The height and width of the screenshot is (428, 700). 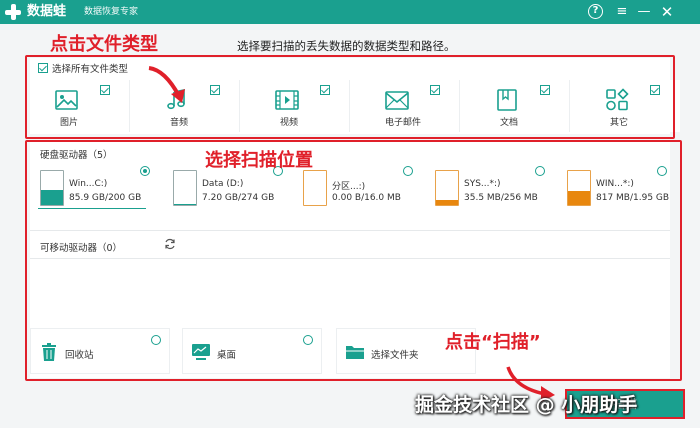 What do you see at coordinates (595, 11) in the screenshot?
I see `help-icon: ?` at bounding box center [595, 11].